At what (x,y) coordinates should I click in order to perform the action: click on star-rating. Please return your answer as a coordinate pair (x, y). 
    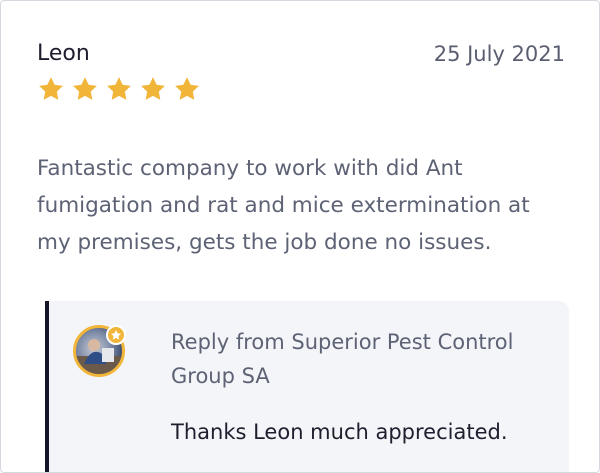
    Looking at the image, I should click on (119, 89).